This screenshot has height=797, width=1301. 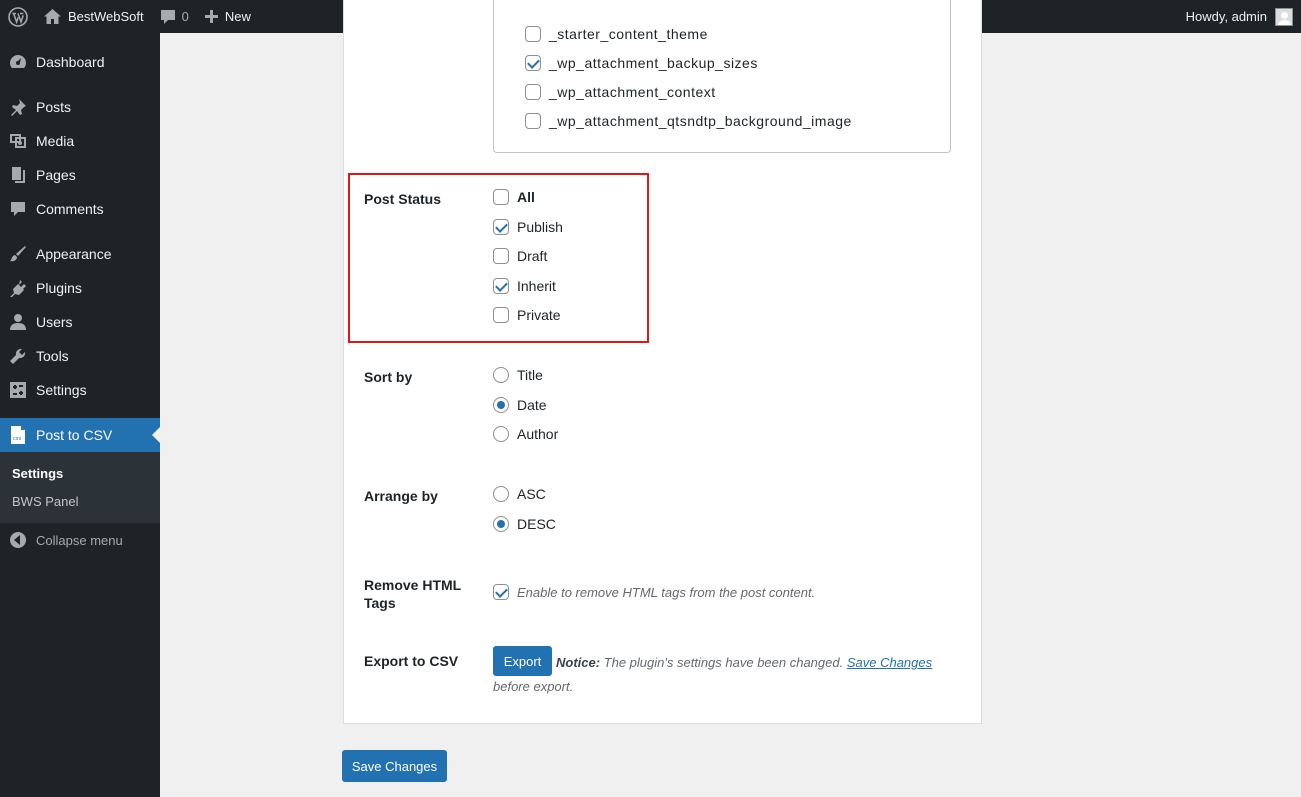 I want to click on wrench-icon, so click(x=18, y=356).